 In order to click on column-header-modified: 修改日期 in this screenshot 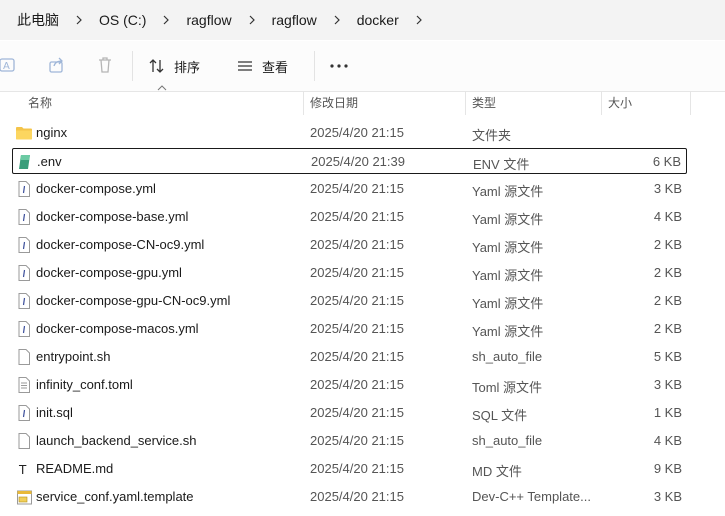, I will do `click(385, 103)`.